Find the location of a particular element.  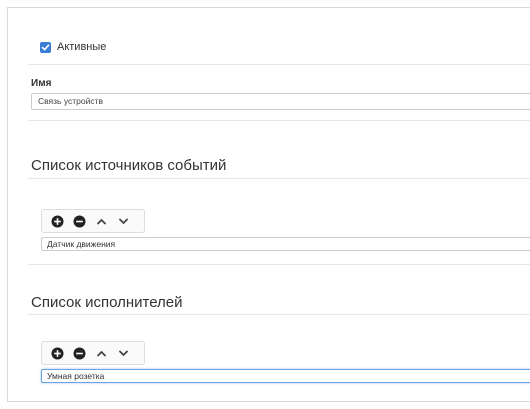

name-input: Связь устройств is located at coordinates (280, 101).